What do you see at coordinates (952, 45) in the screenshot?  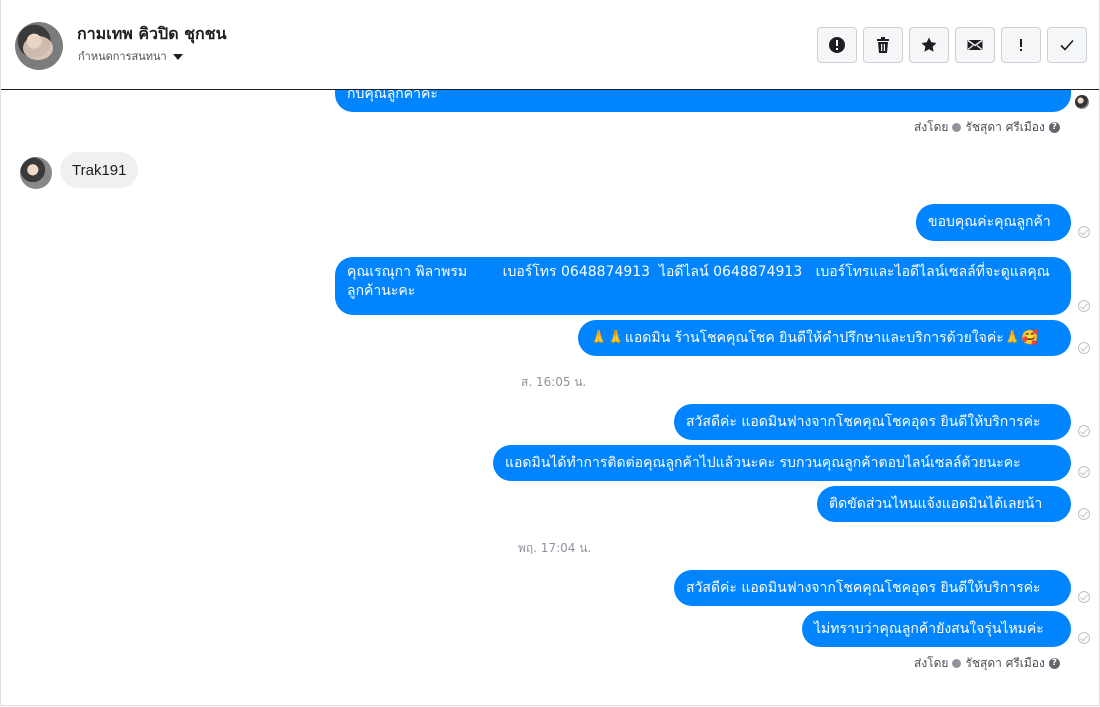 I see `header-actions` at bounding box center [952, 45].